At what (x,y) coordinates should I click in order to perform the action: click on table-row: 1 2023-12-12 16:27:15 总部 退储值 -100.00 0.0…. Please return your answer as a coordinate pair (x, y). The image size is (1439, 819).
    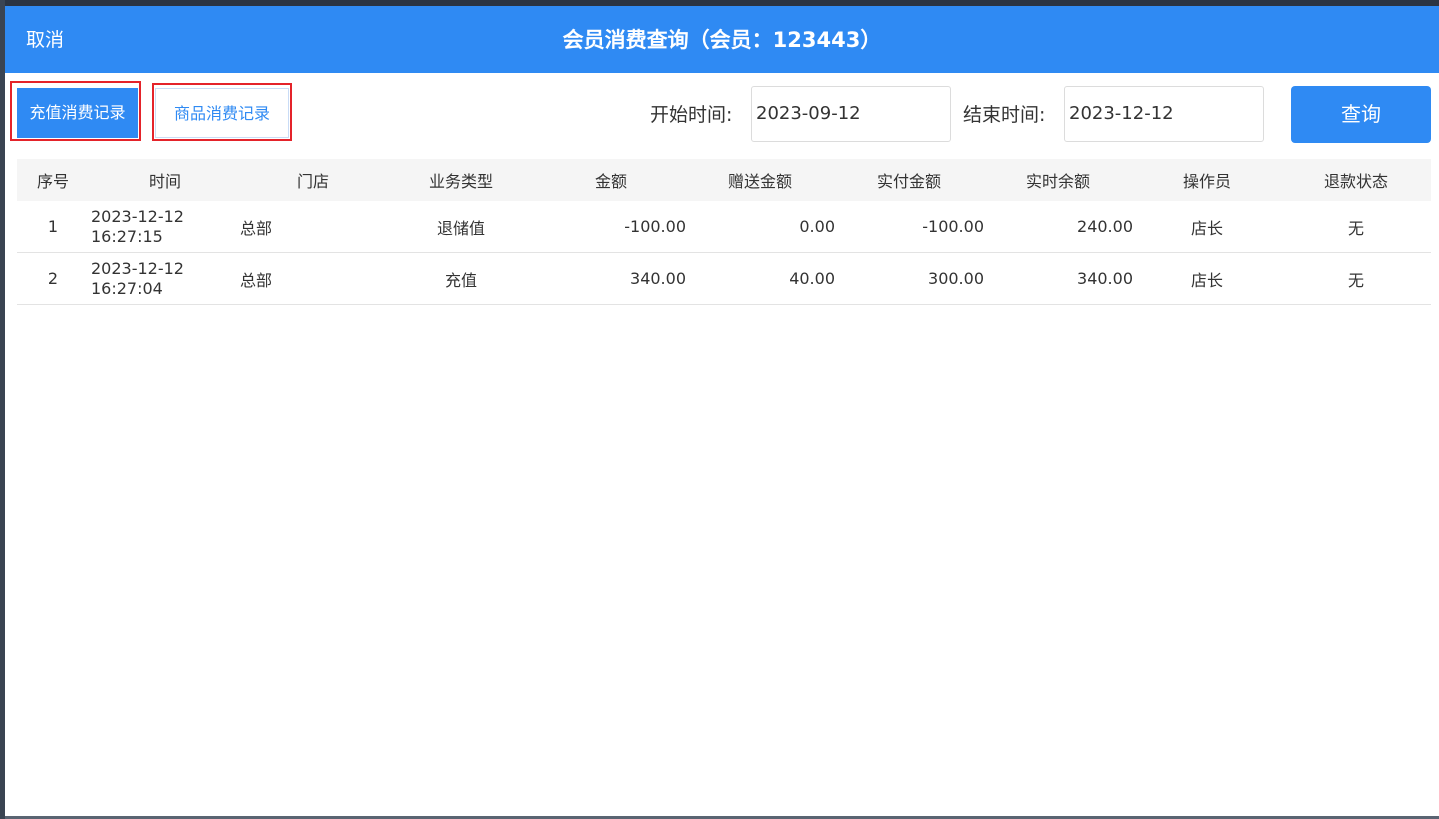
    Looking at the image, I should click on (724, 227).